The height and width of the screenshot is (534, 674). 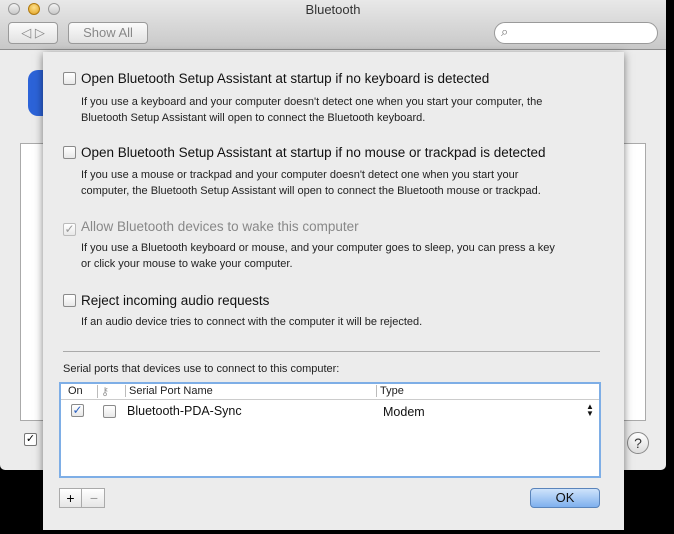 What do you see at coordinates (590, 410) in the screenshot?
I see `stepper-arrows-icon: ▲ ▼` at bounding box center [590, 410].